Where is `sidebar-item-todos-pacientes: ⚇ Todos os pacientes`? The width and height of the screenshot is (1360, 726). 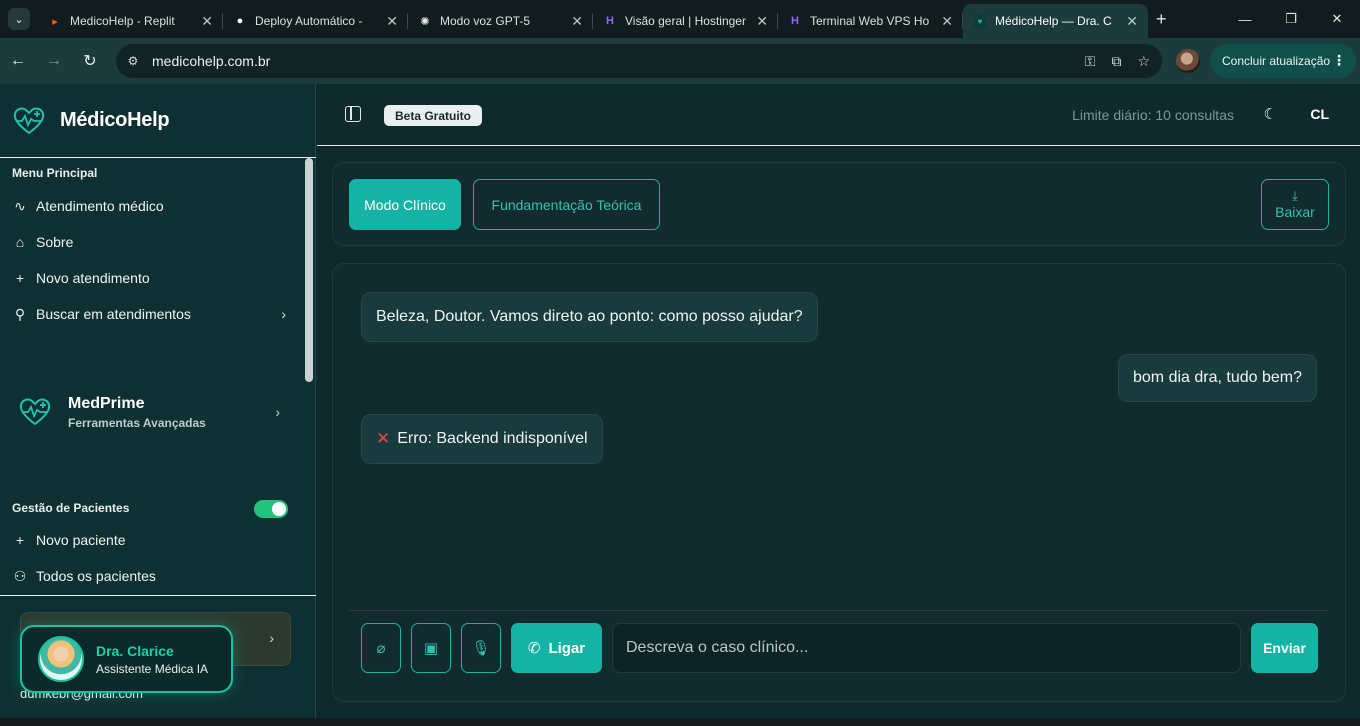 sidebar-item-todos-pacientes: ⚇ Todos os pacientes is located at coordinates (151, 576).